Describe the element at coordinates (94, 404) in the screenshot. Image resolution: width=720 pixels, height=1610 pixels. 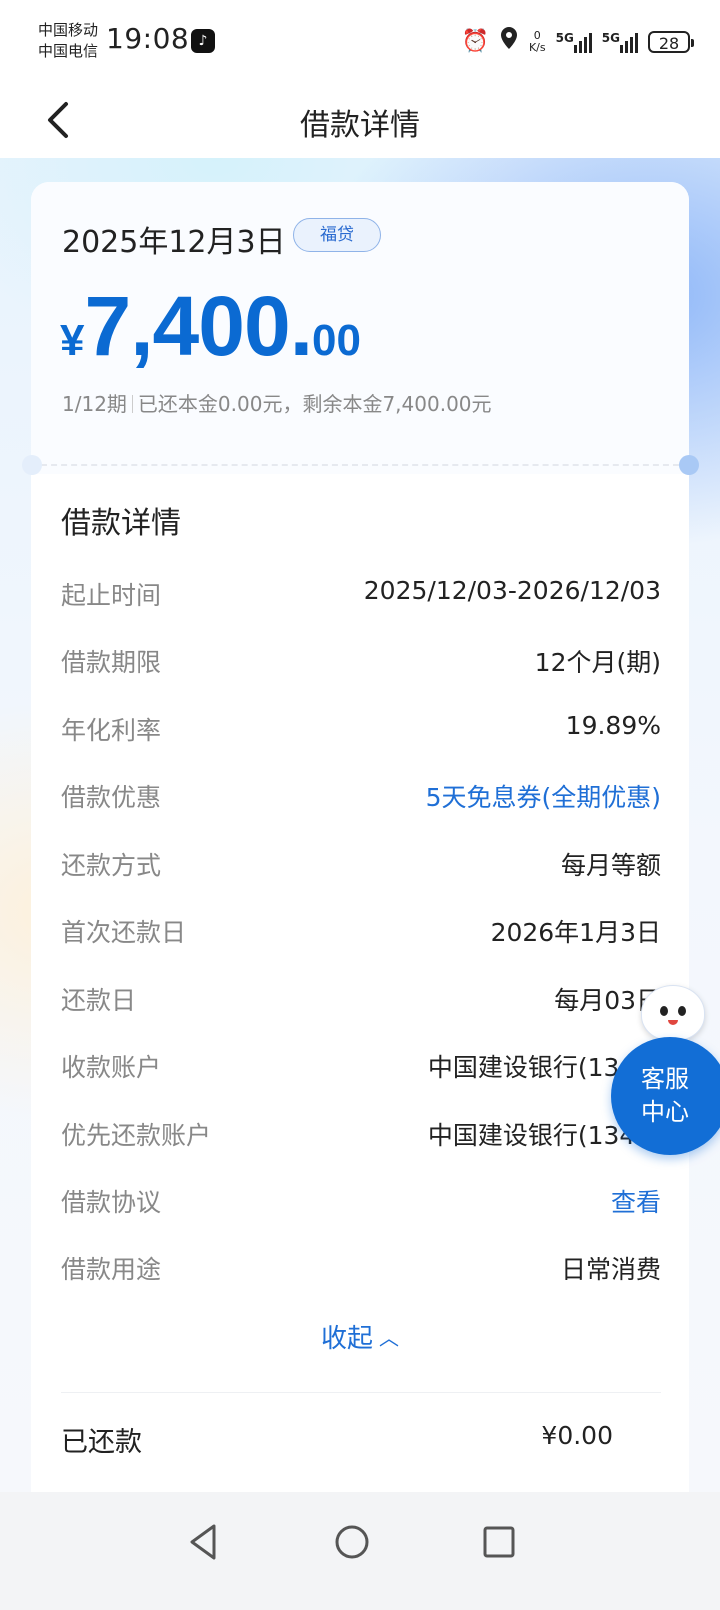
I see `term-progress: 1/12期` at that location.